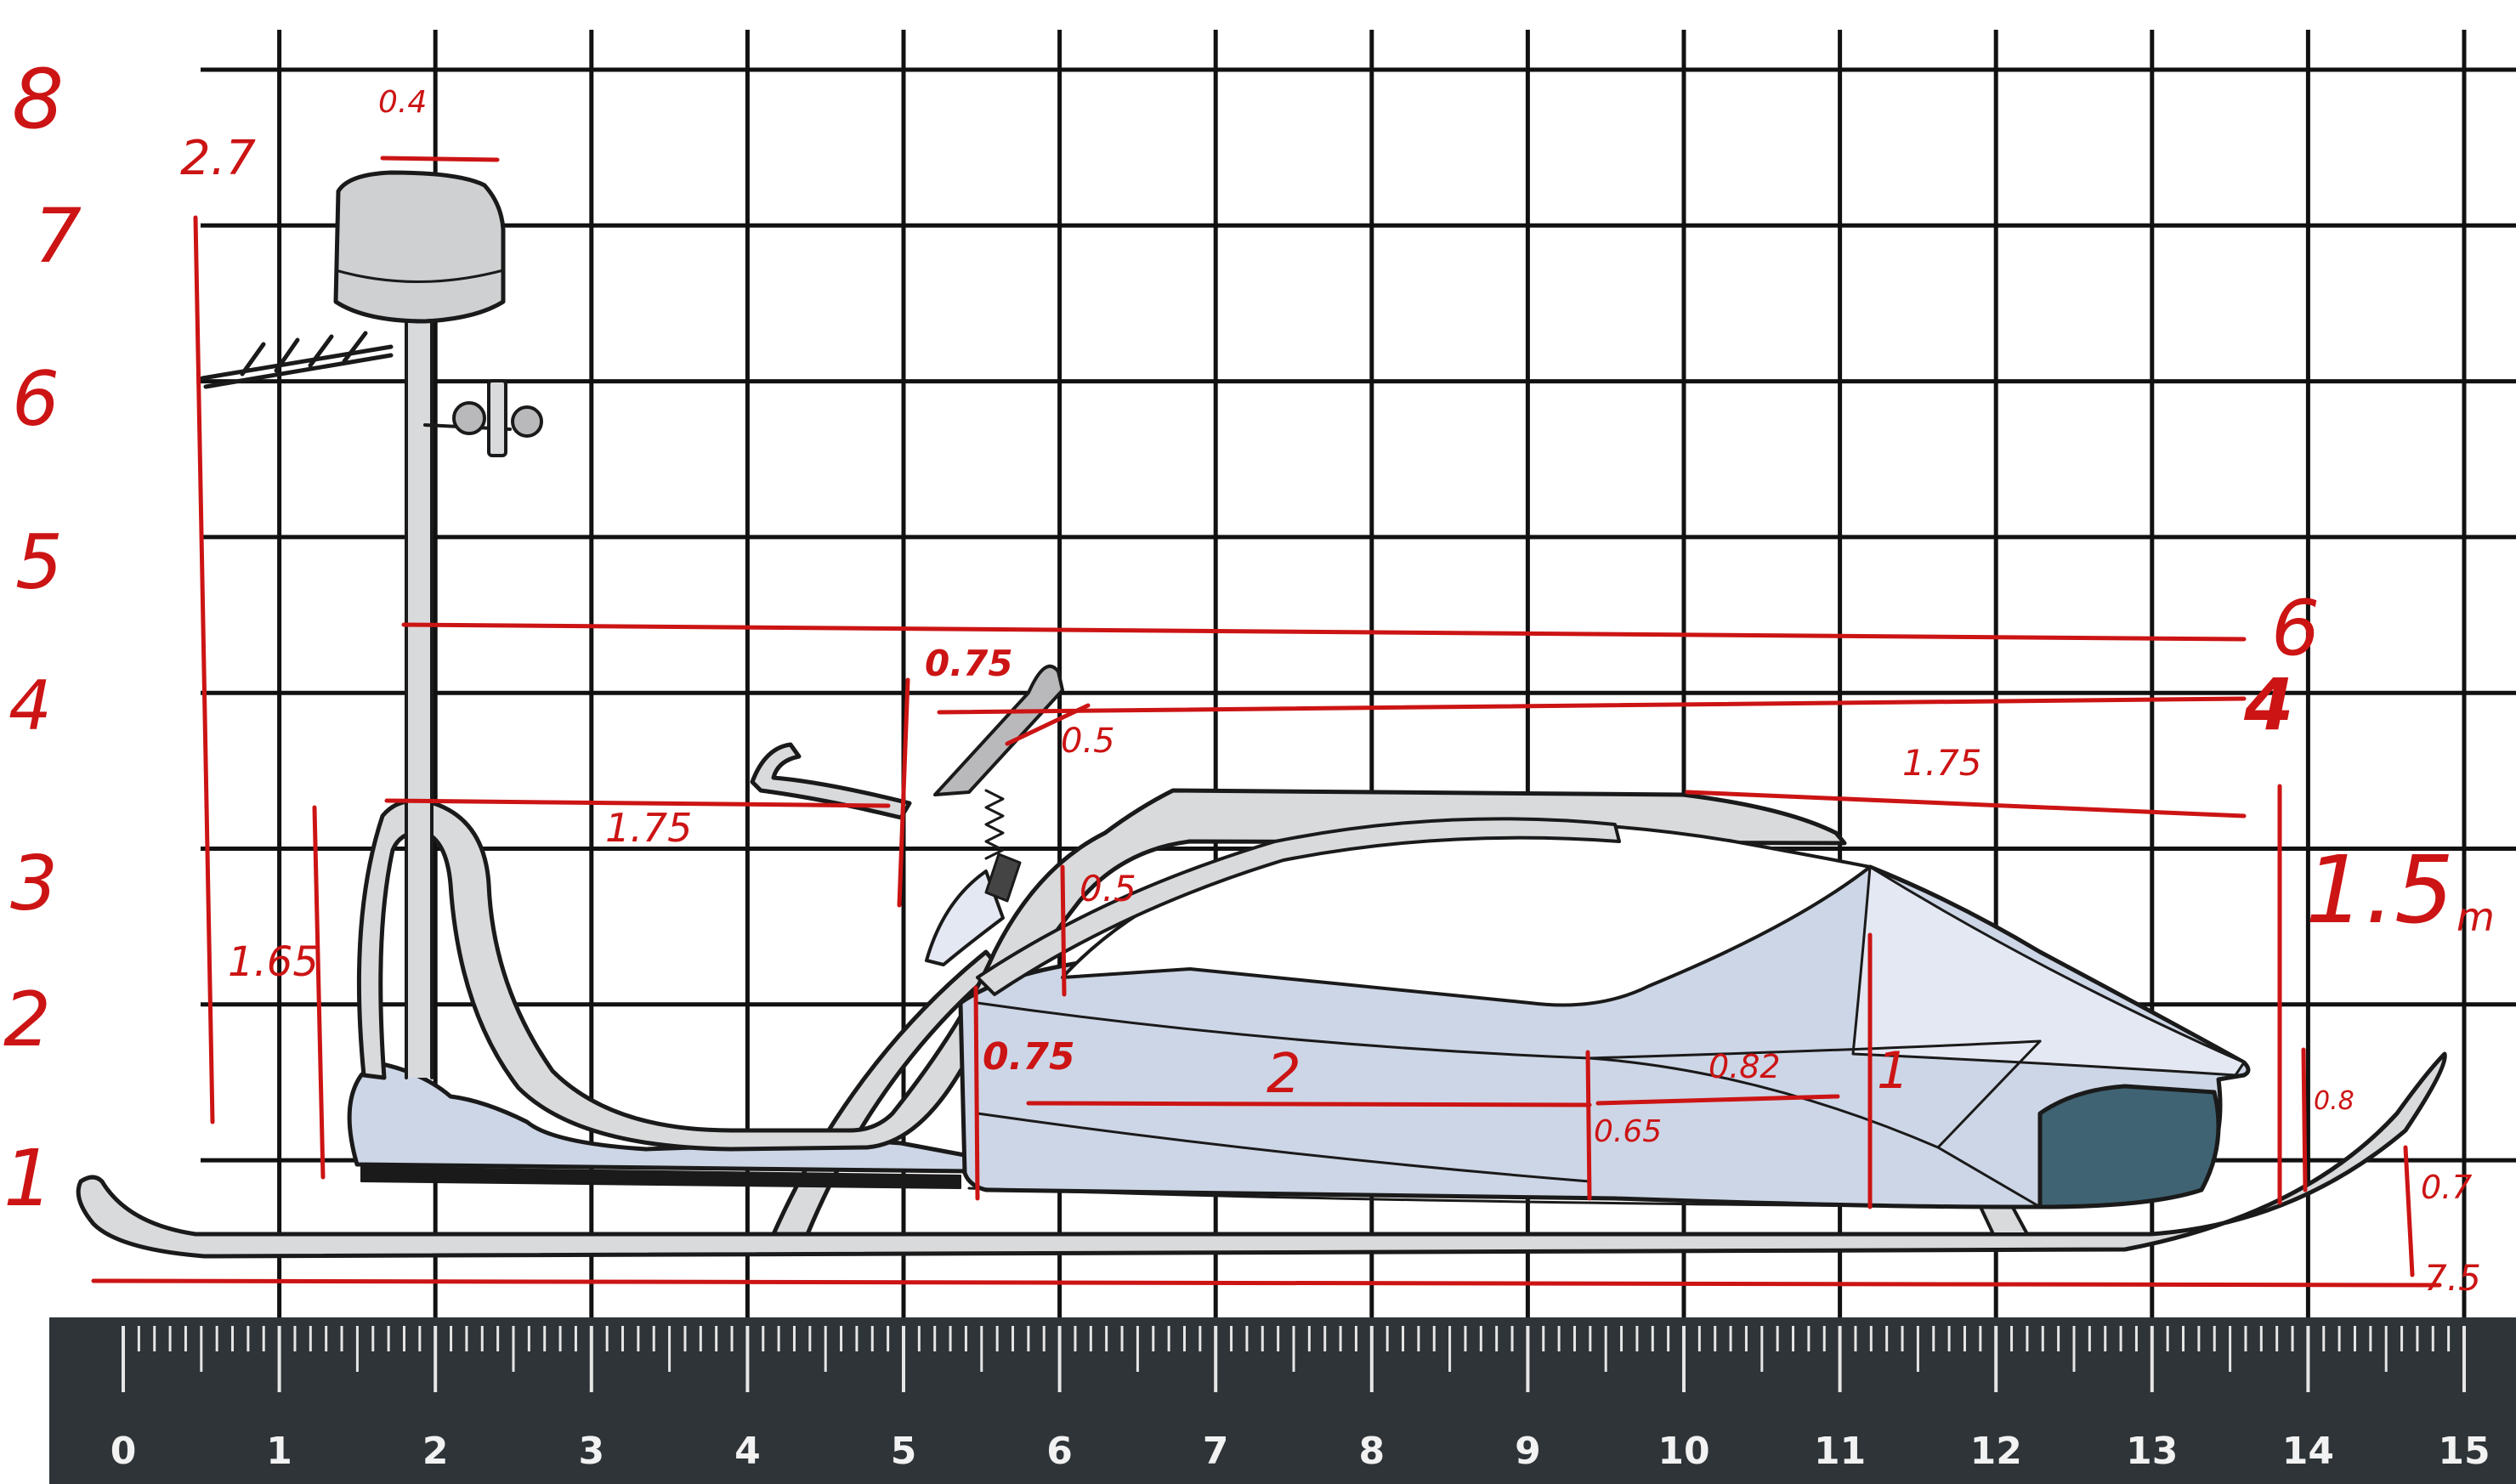  Describe the element at coordinates (969, 663) in the screenshot. I see `label-arm-top: 0.75` at that location.